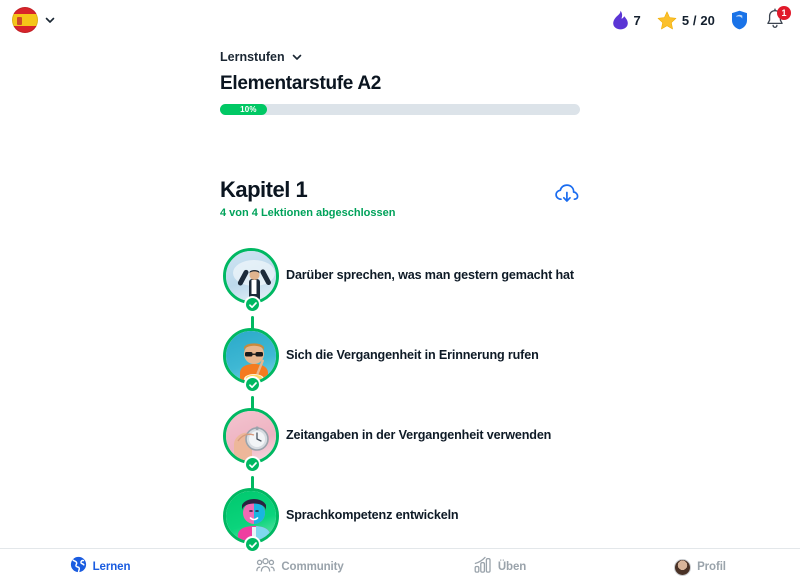 Image resolution: width=800 pixels, height=585 pixels. I want to click on streak-value: 7, so click(637, 20).